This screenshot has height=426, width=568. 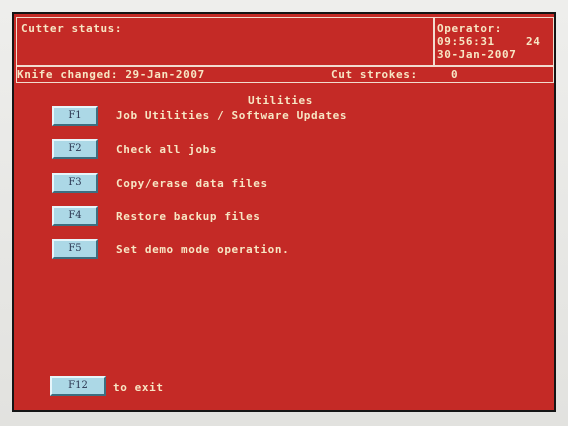 I want to click on clock-time: 09:56:31, so click(x=466, y=41).